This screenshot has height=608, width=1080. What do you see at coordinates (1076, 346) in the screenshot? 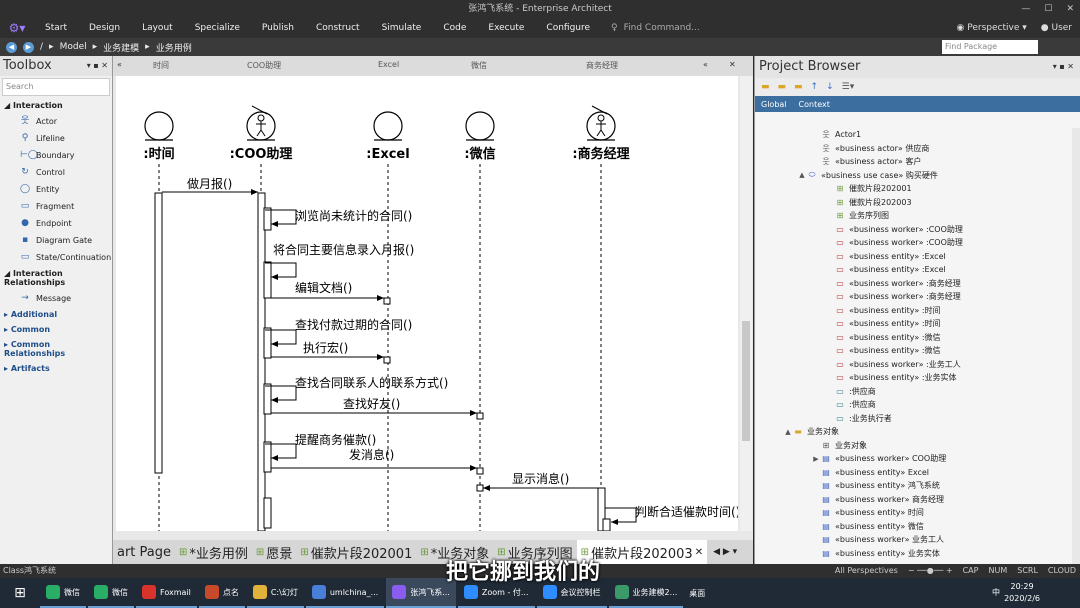
I see `browser-vertical-scrollbar` at bounding box center [1076, 346].